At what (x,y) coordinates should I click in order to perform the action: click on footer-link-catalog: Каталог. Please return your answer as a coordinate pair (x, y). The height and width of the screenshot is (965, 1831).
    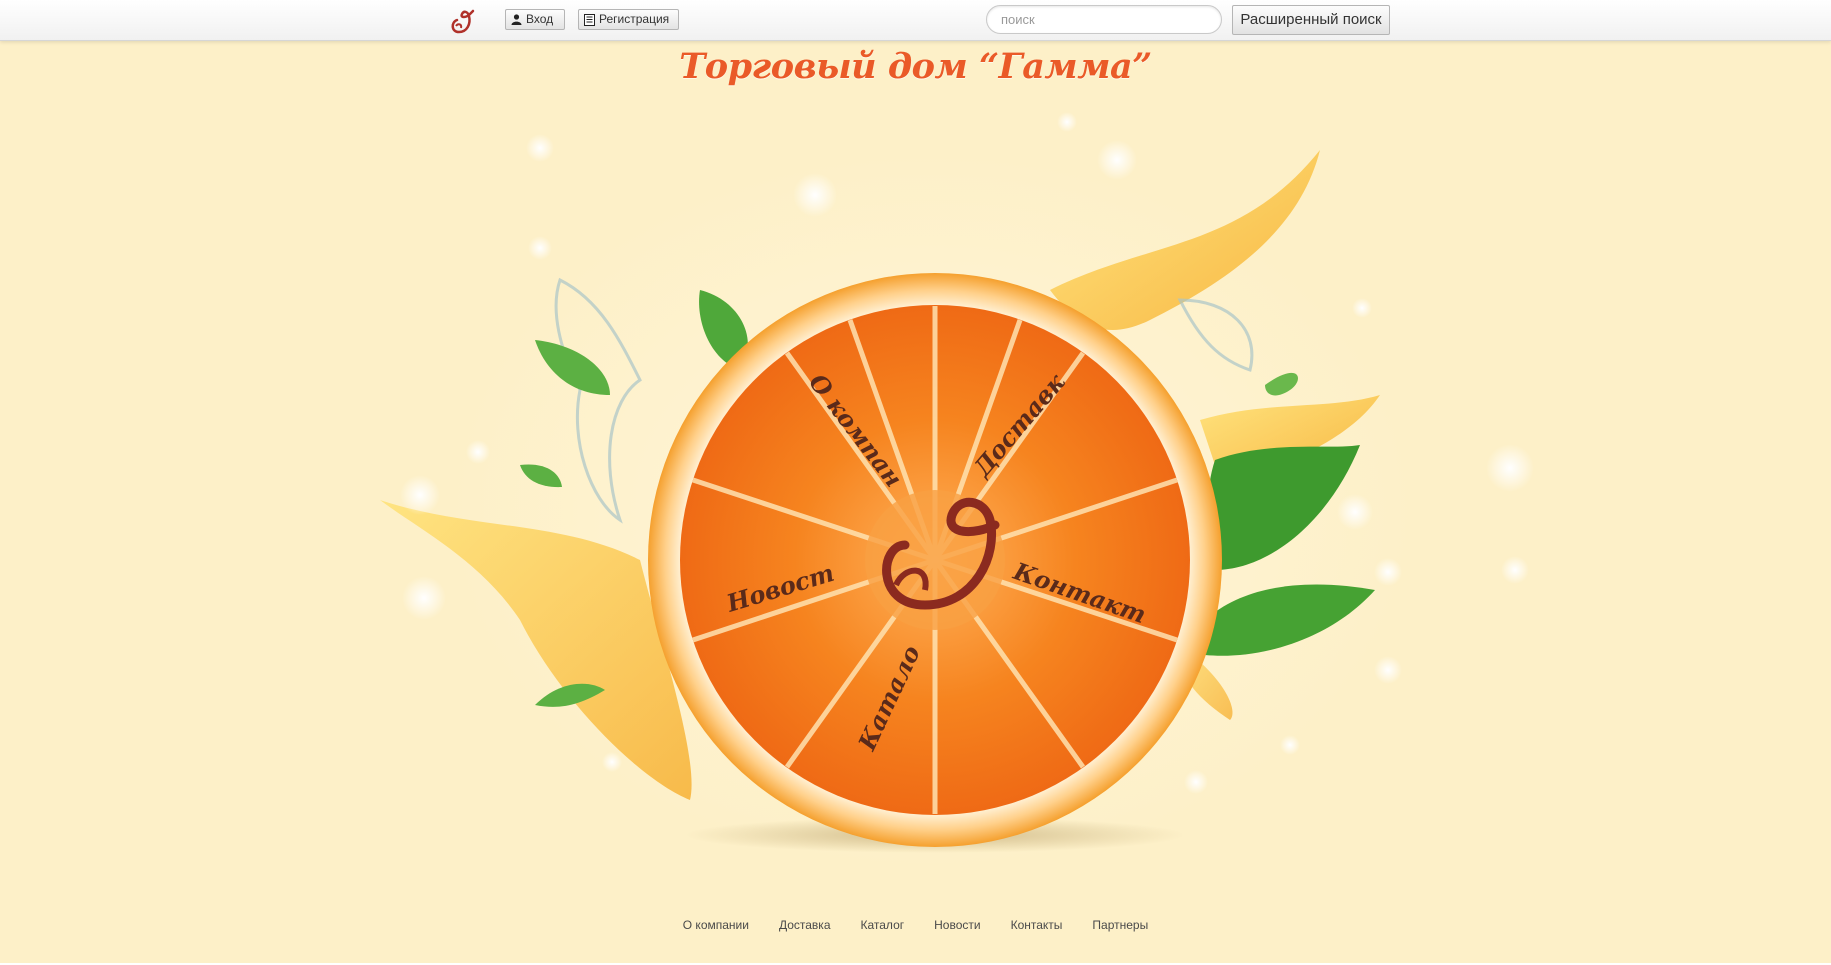
    Looking at the image, I should click on (883, 925).